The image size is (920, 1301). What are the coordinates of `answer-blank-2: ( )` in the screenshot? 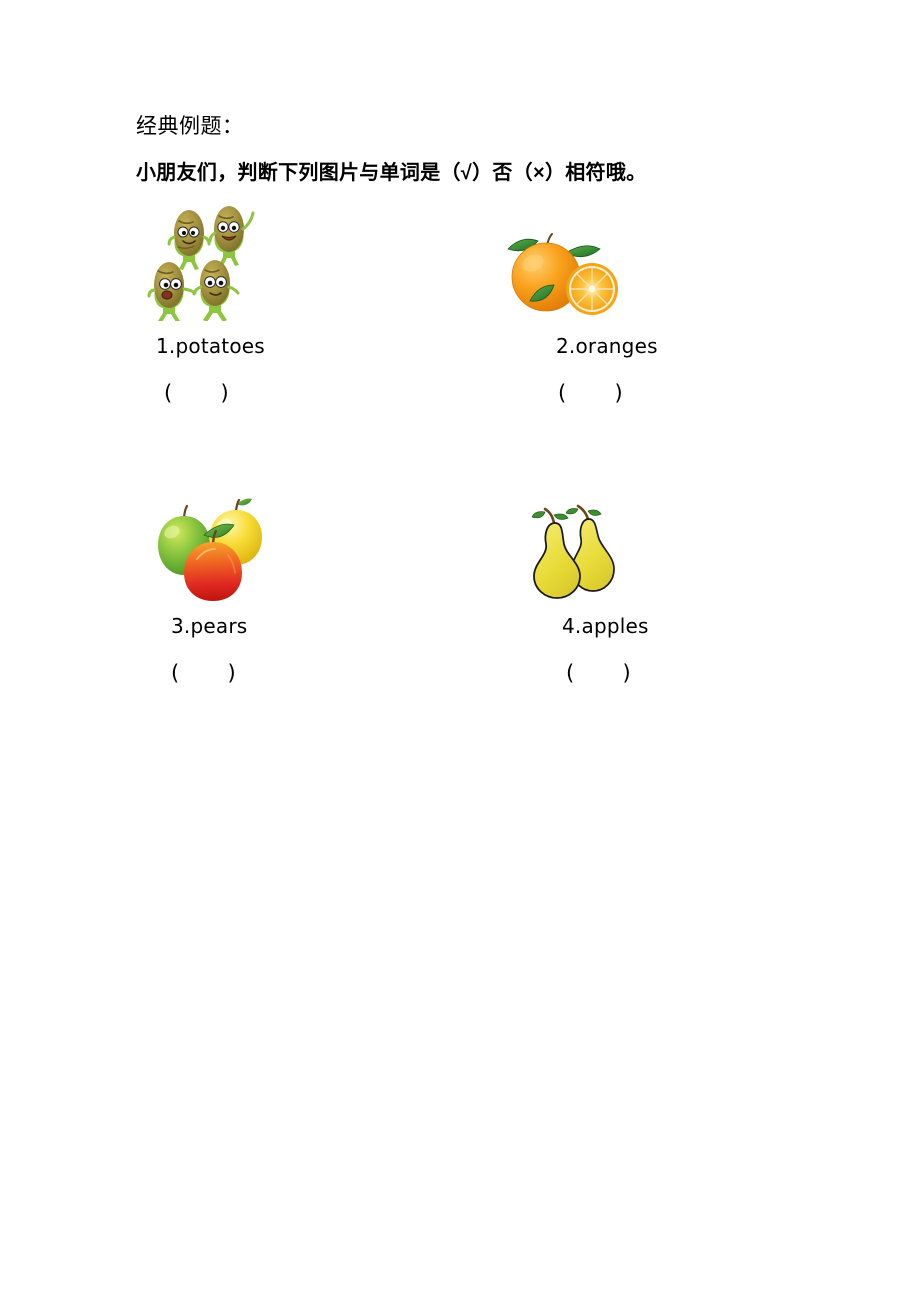 It's located at (590, 393).